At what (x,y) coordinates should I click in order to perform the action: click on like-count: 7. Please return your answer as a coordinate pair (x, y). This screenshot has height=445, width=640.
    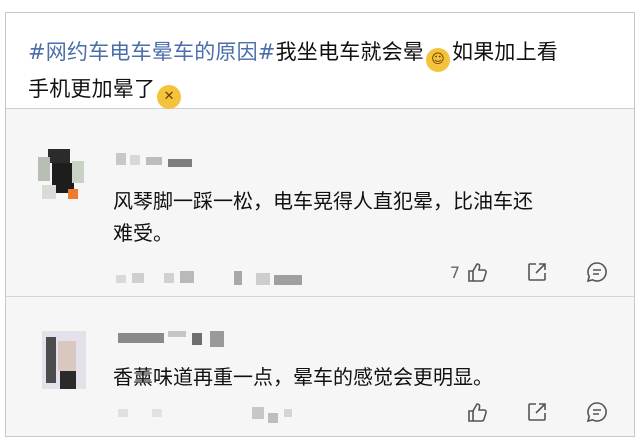
    Looking at the image, I should click on (454, 272).